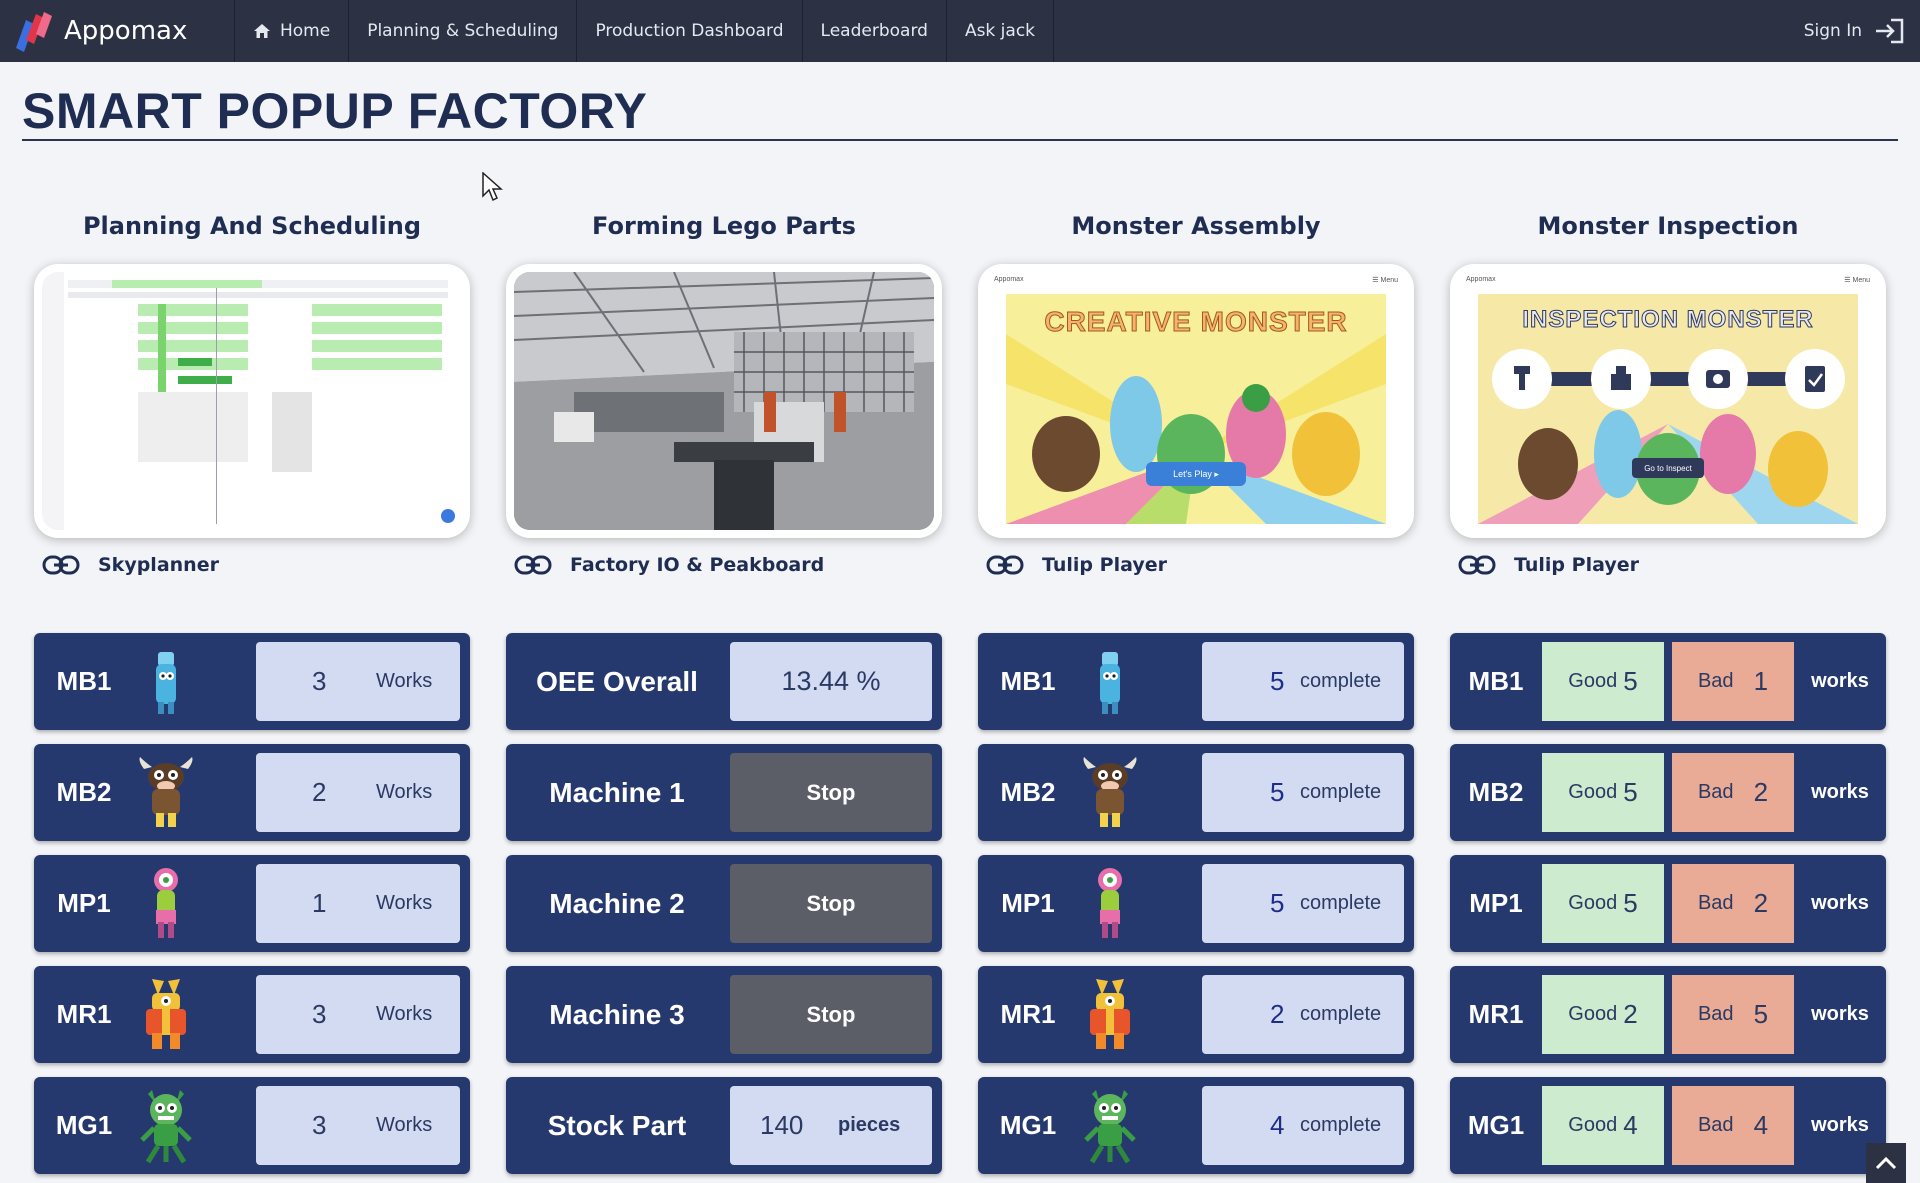  I want to click on nav-ask-jack-label: Ask jack, so click(1000, 31).